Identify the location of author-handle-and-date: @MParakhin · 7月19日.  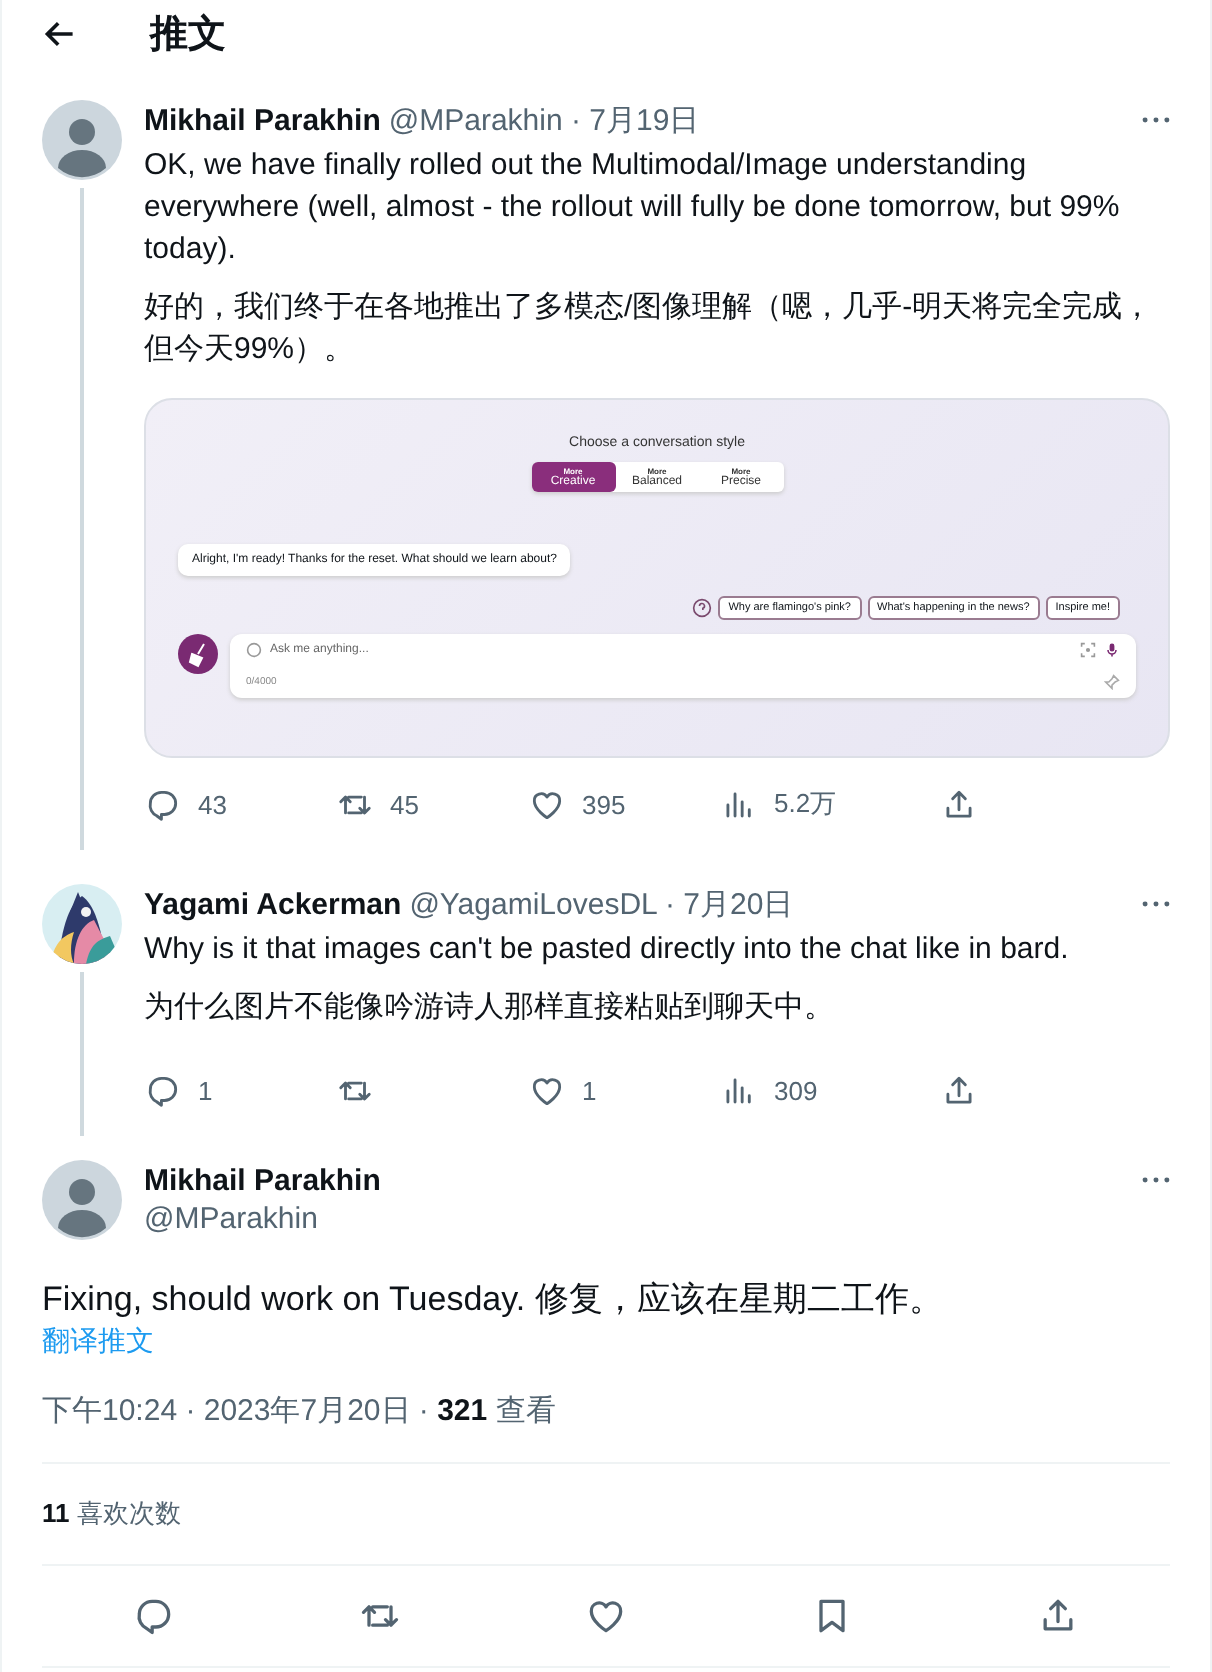
(544, 120).